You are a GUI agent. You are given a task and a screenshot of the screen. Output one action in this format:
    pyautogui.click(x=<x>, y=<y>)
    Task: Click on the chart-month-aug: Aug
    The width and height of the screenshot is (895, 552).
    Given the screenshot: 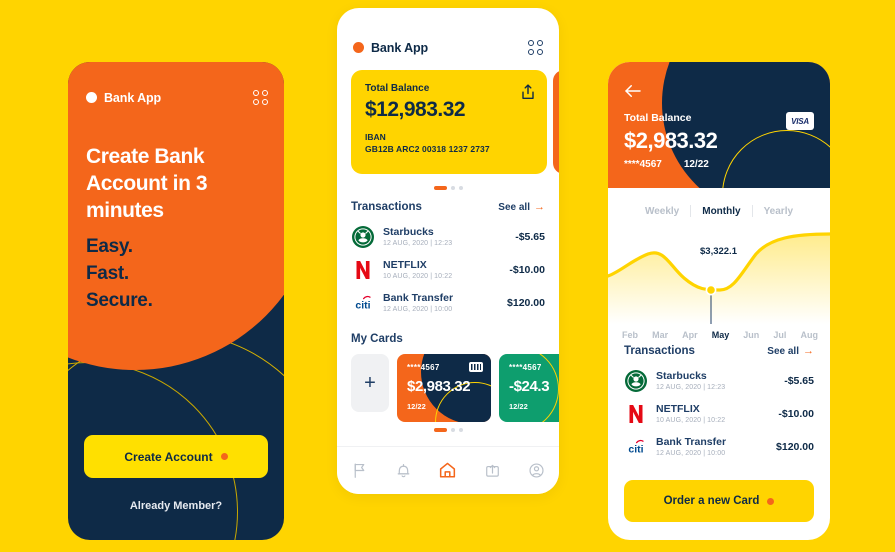 What is the action you would take?
    pyautogui.click(x=809, y=335)
    